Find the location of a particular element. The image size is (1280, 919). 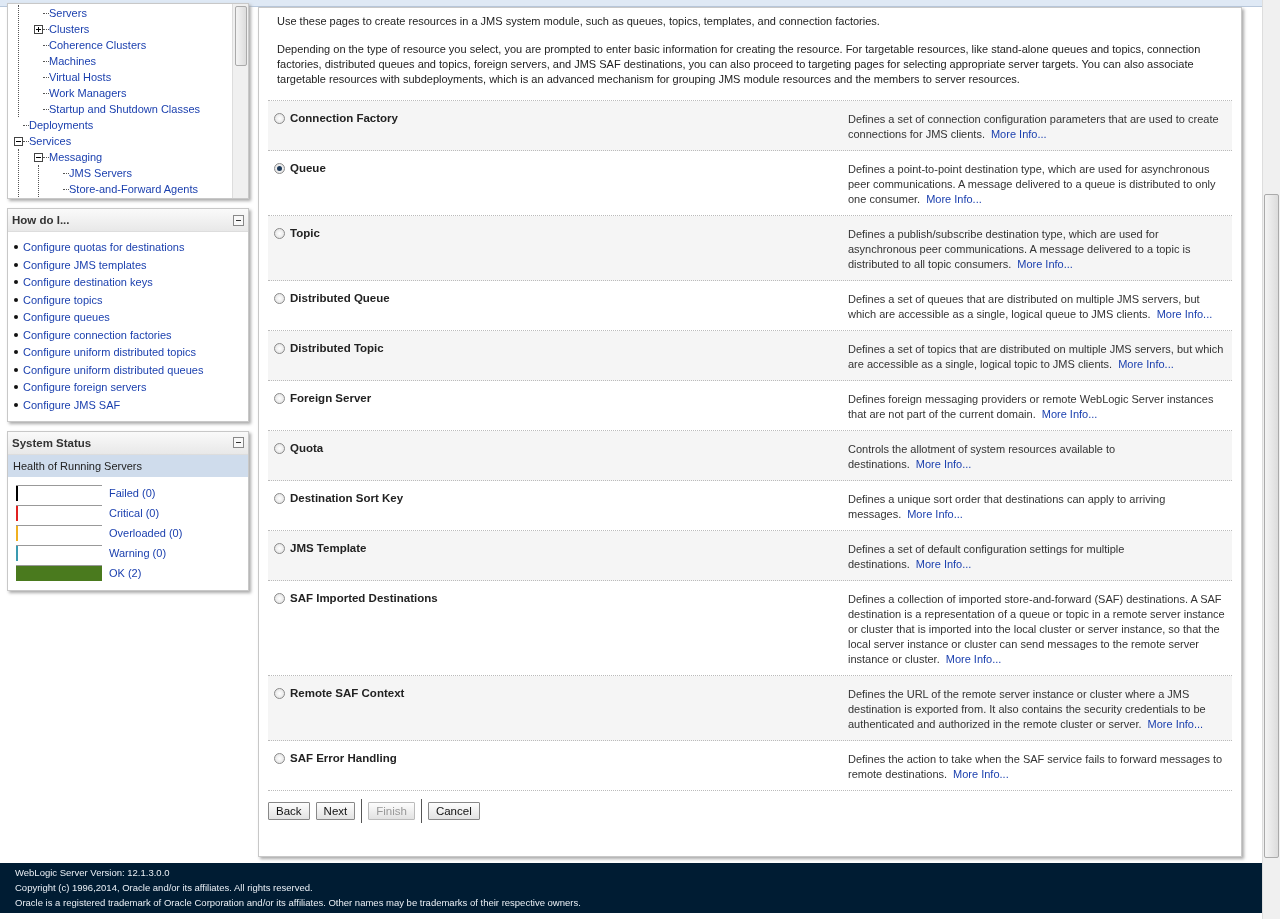

option-label: Queue is located at coordinates (308, 168).